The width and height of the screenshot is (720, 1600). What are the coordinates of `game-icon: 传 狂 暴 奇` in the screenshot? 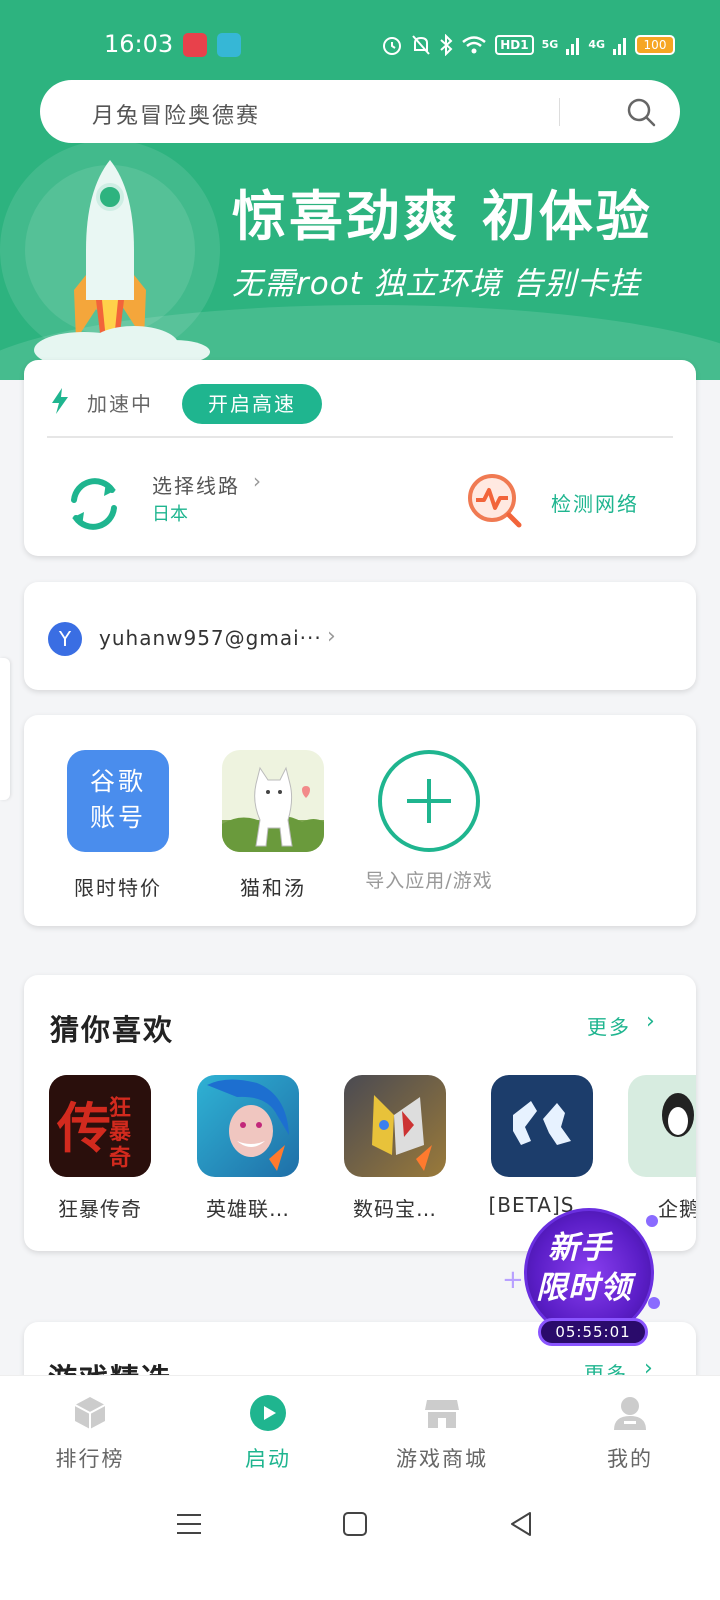 It's located at (100, 1126).